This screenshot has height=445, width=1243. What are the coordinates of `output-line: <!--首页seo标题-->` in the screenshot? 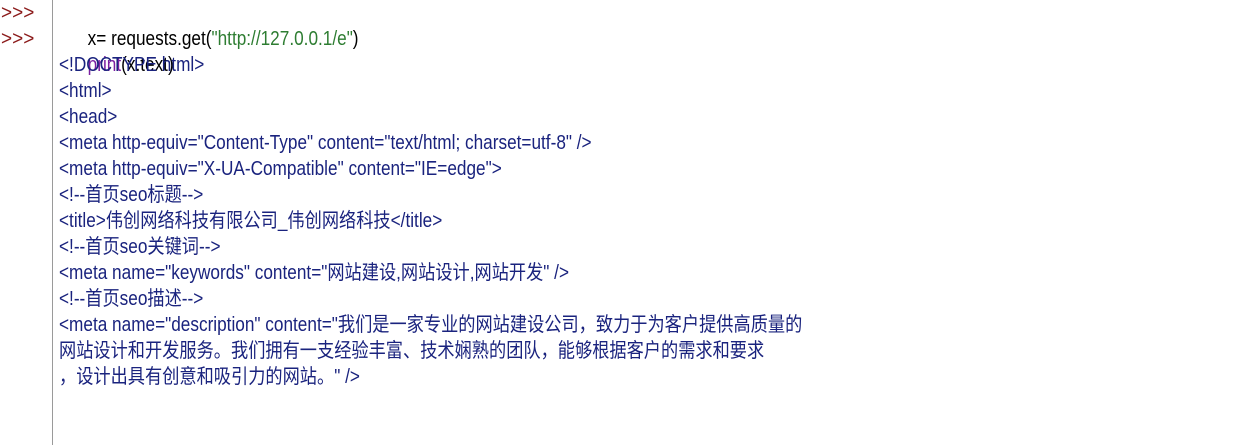 It's located at (131, 195).